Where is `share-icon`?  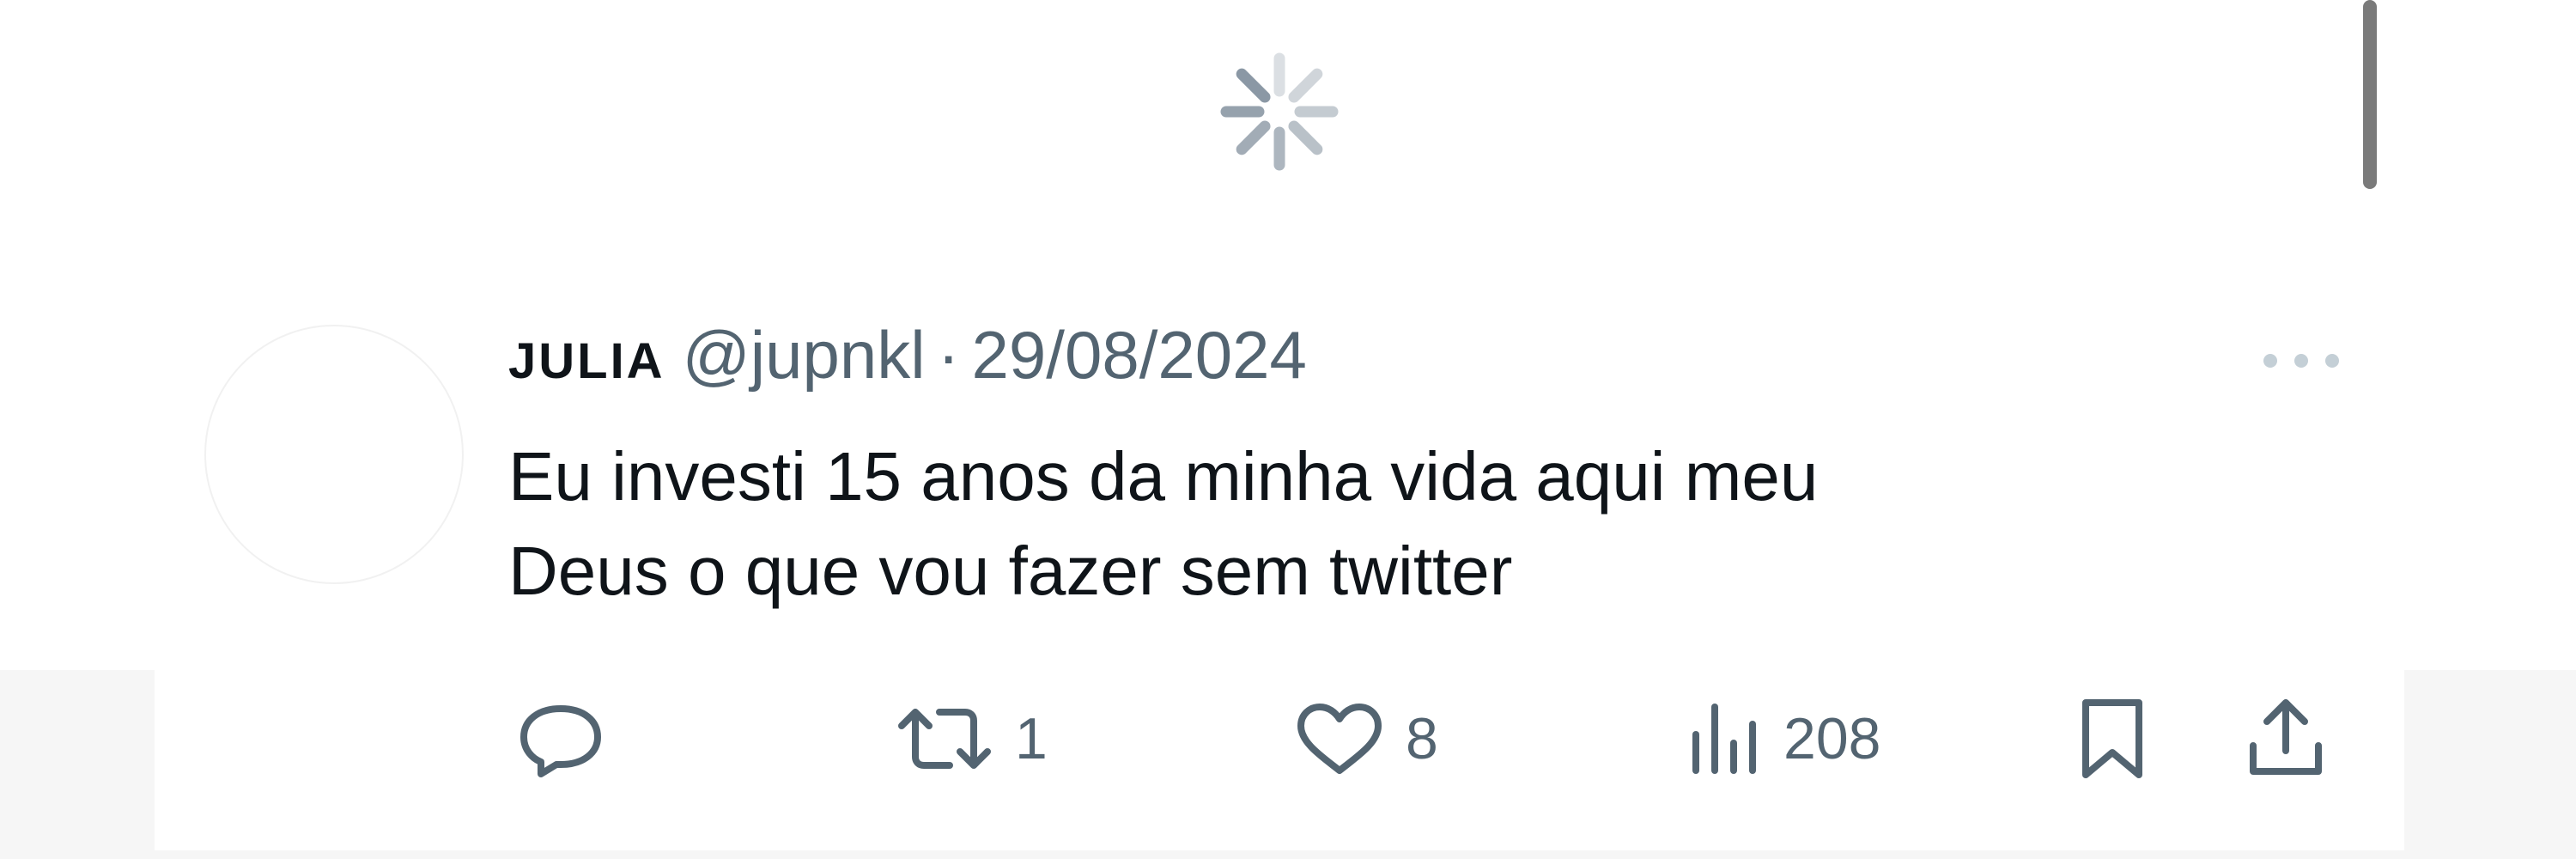 share-icon is located at coordinates (2286, 737).